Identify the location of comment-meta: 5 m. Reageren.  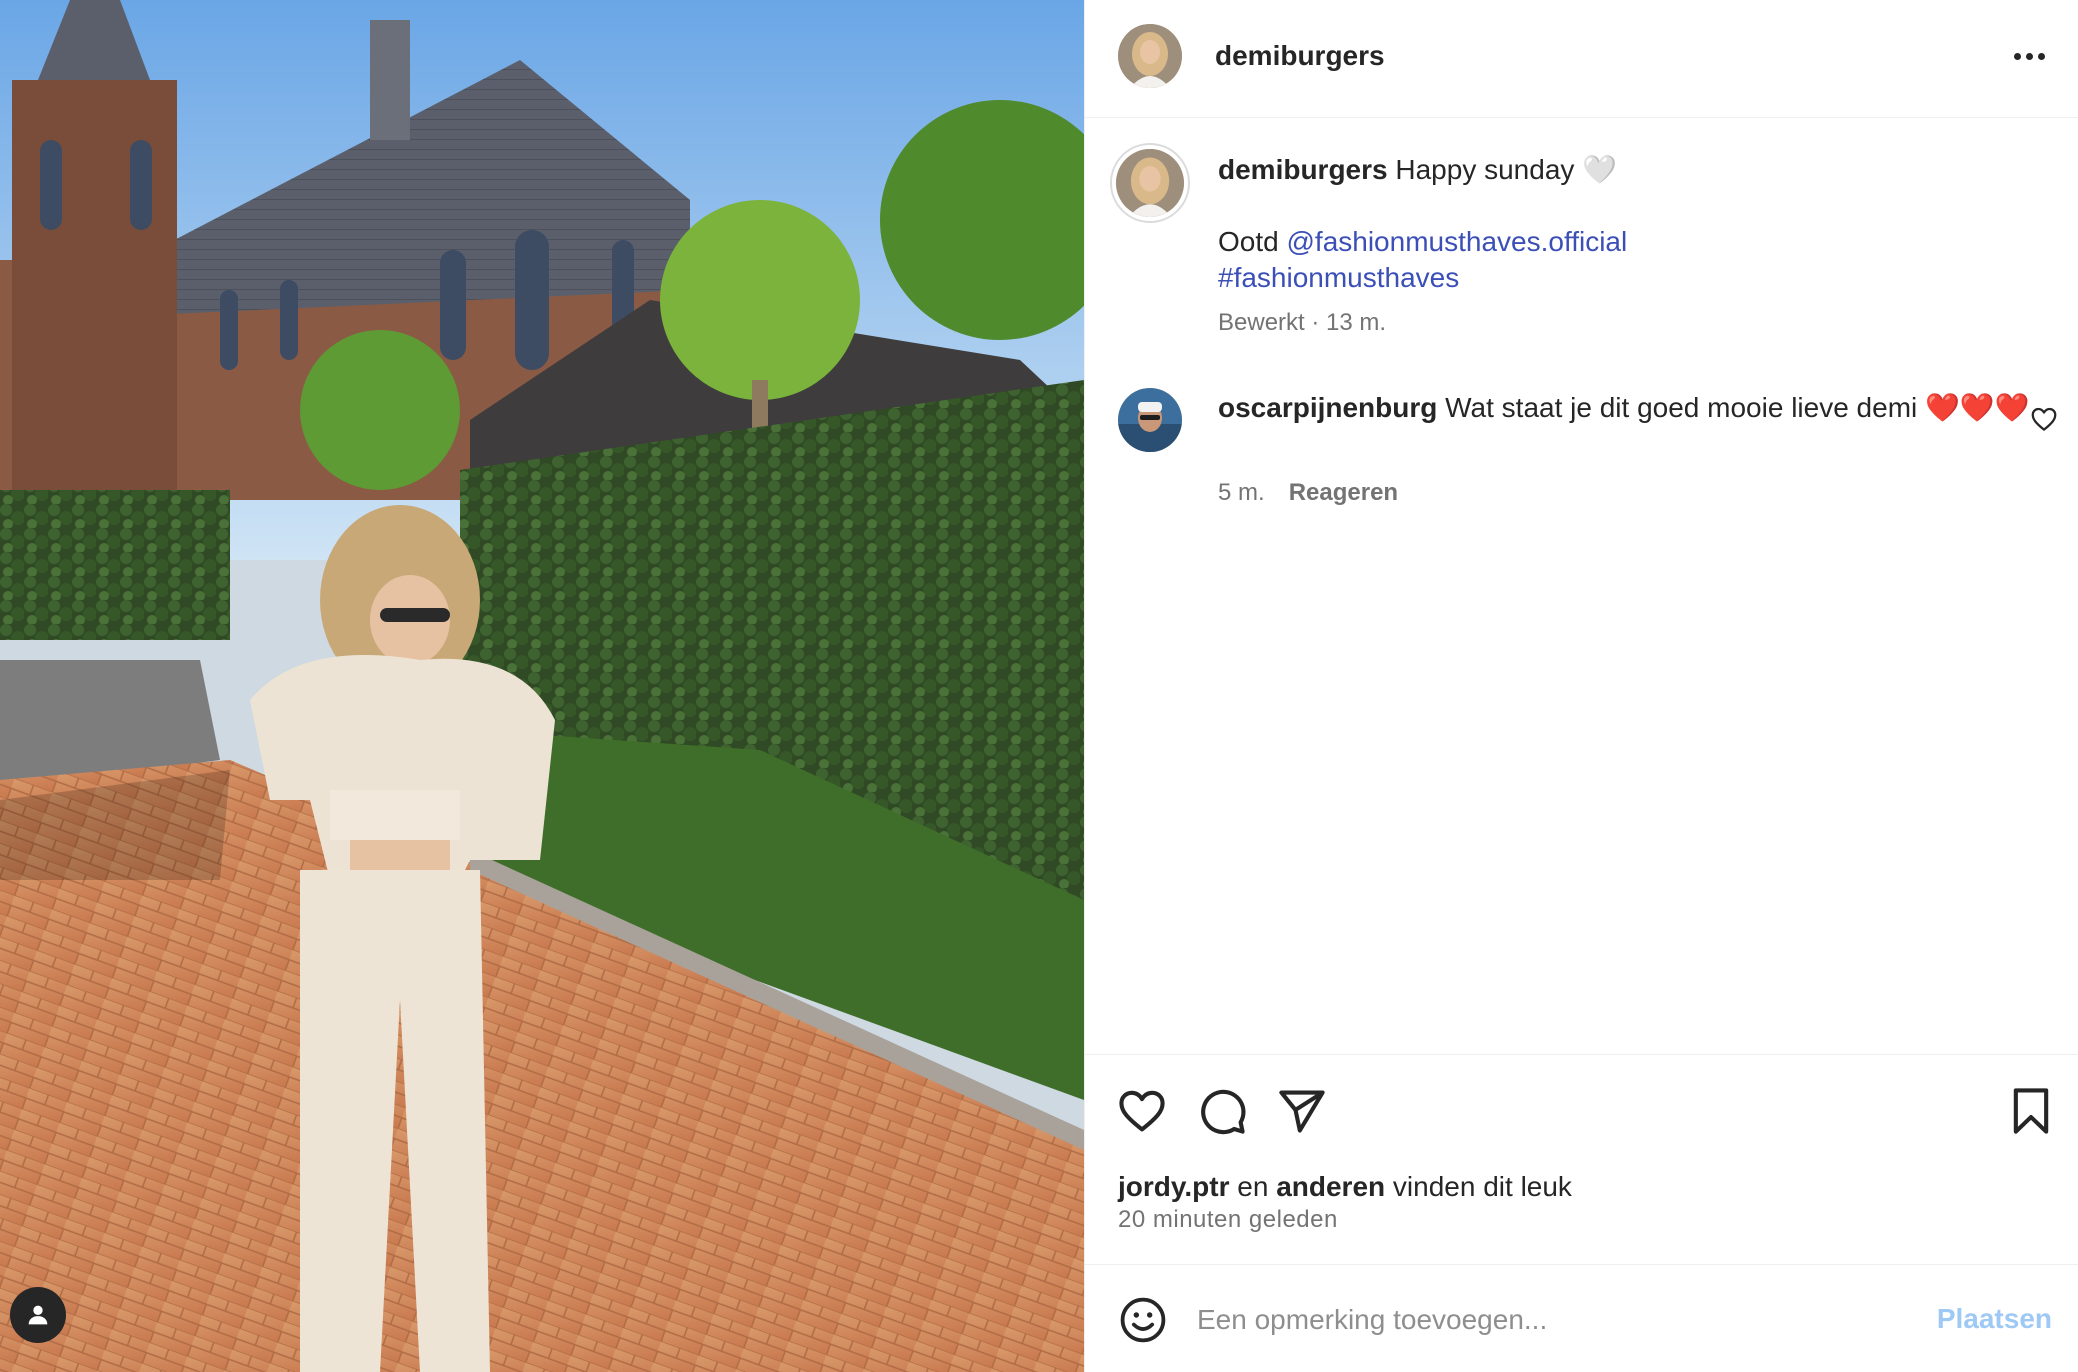
(1308, 493).